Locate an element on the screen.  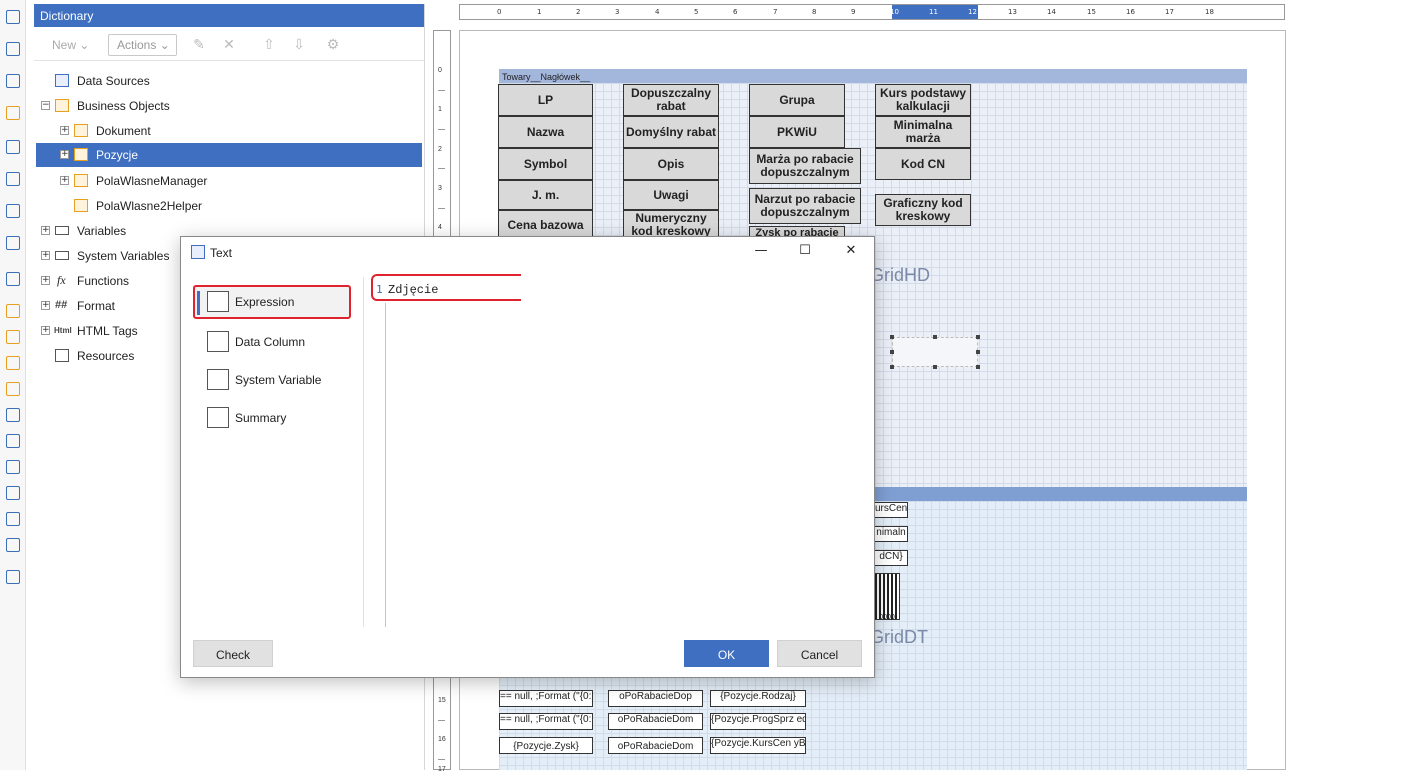
minimize-button: — is located at coordinates (761, 252).